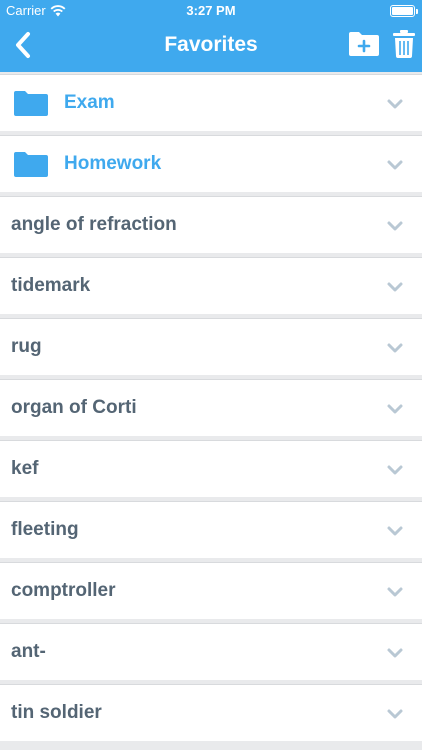  I want to click on folder-row-exam: Exam, so click(211, 102).